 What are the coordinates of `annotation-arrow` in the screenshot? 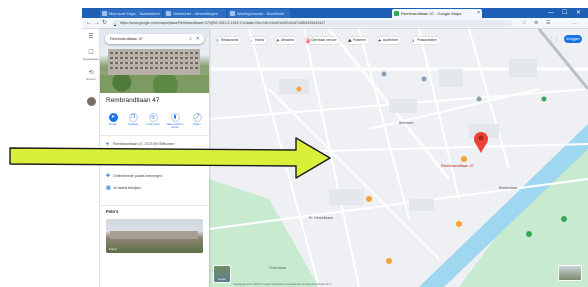 It's located at (170, 158).